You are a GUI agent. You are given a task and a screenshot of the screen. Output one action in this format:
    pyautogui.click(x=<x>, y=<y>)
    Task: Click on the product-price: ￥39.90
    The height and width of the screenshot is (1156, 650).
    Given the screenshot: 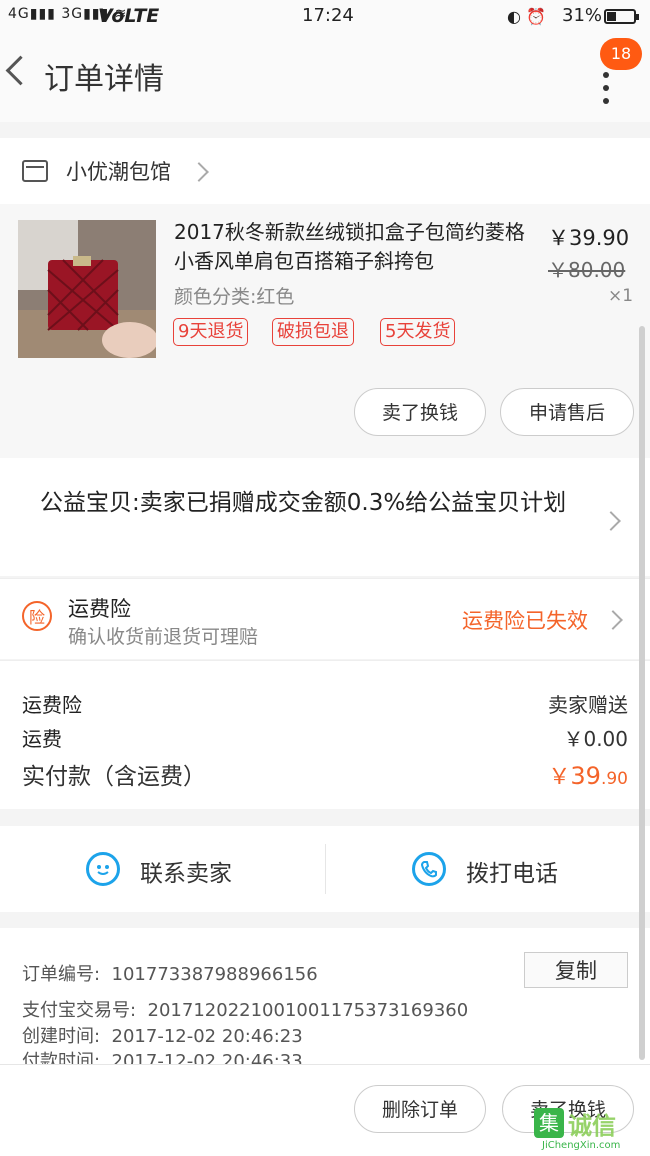 What is the action you would take?
    pyautogui.click(x=589, y=238)
    